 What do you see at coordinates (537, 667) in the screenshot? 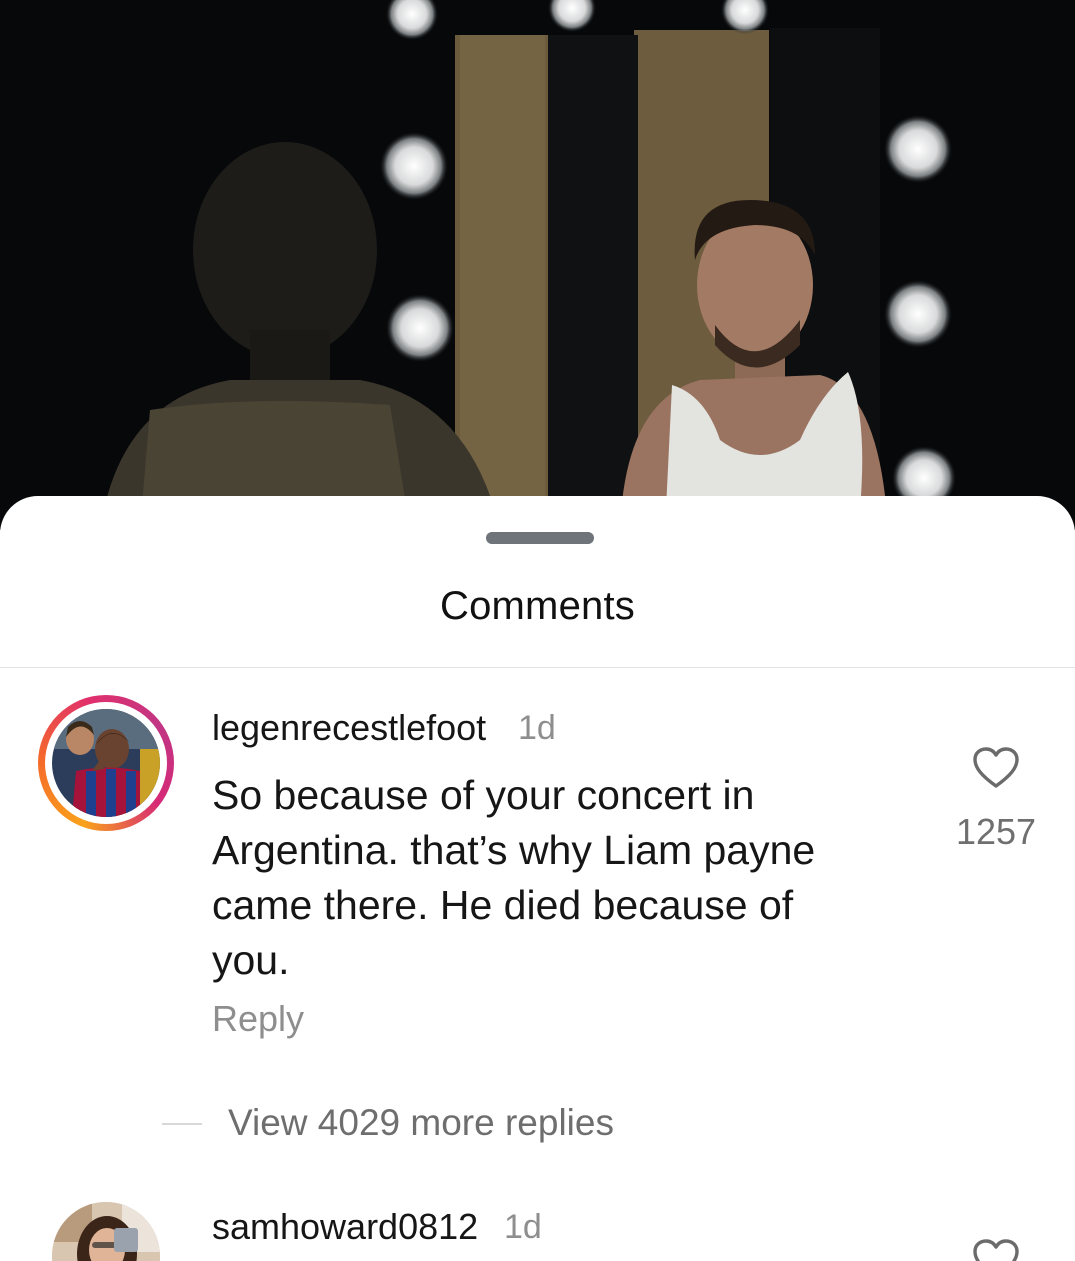
I see `divider` at bounding box center [537, 667].